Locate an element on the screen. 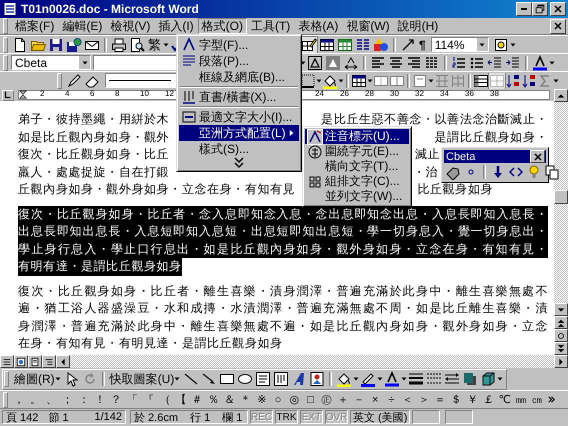  status-text: 欄 1 is located at coordinates (232, 417).